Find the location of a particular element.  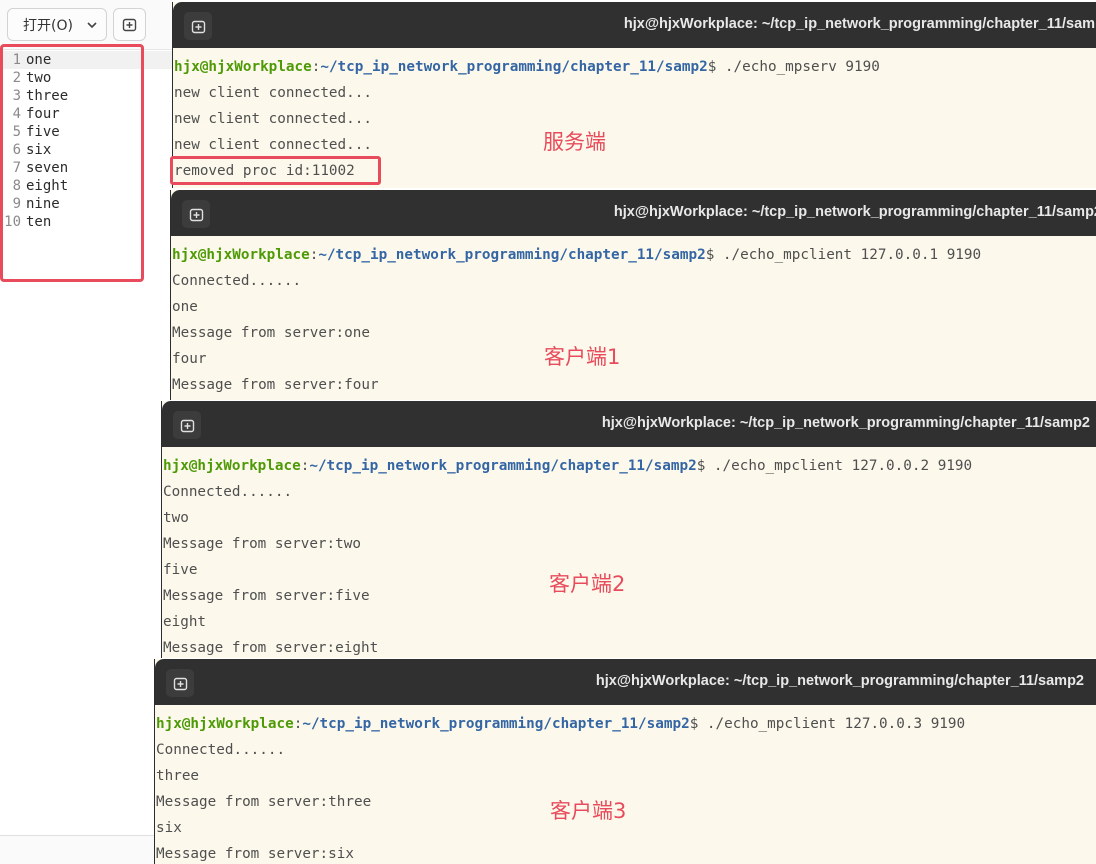

editor-status-bar is located at coordinates (86, 849).